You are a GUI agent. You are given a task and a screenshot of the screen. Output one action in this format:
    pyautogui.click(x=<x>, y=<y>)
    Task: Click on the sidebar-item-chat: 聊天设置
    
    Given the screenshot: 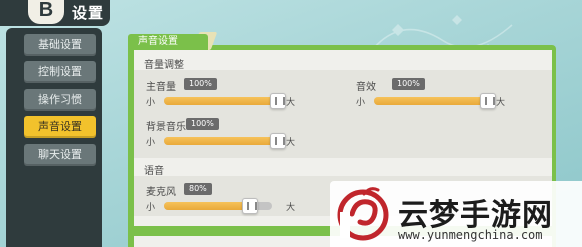 What is the action you would take?
    pyautogui.click(x=60, y=155)
    